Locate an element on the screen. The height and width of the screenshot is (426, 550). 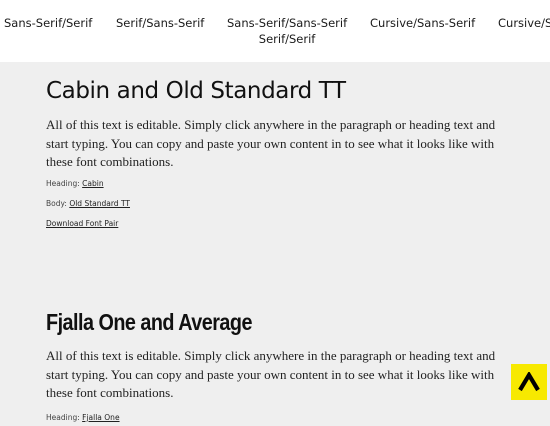
body-font-credit: Body: Old Standard TT is located at coordinates (276, 204).